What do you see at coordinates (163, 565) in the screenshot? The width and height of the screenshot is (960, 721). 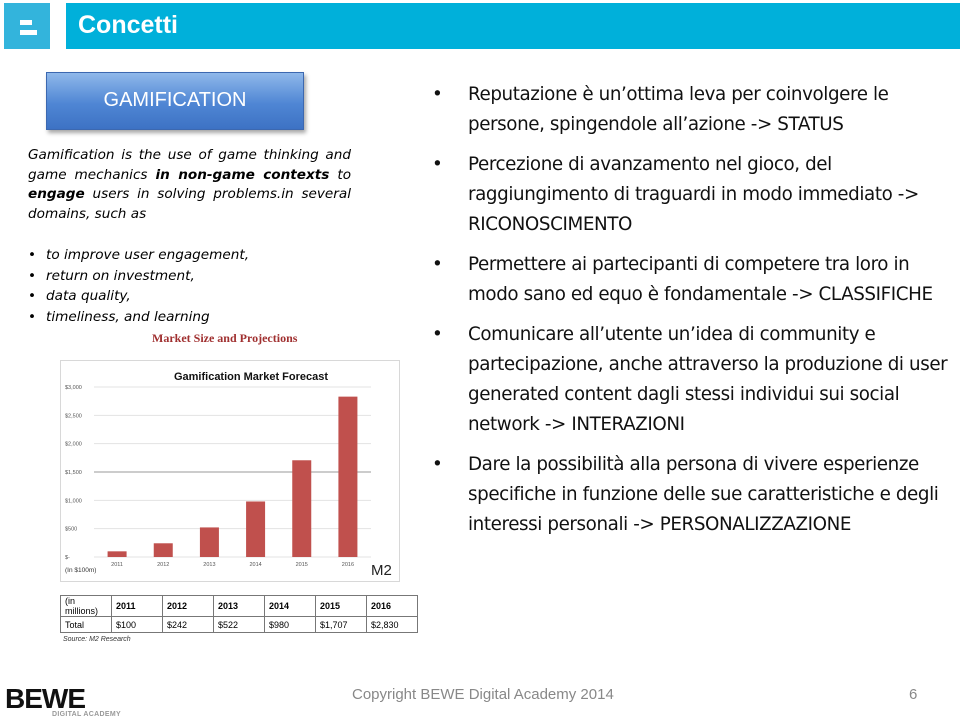 I see `x-tick-label: 2012` at bounding box center [163, 565].